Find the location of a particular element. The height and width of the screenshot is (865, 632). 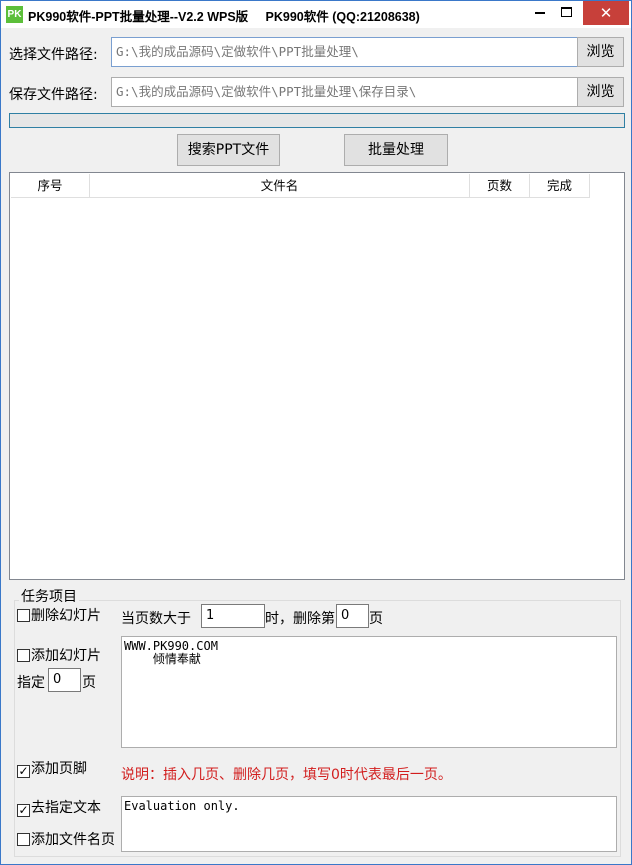

remove-text-checkbox: ✓ 去指定文本 is located at coordinates (59, 808).